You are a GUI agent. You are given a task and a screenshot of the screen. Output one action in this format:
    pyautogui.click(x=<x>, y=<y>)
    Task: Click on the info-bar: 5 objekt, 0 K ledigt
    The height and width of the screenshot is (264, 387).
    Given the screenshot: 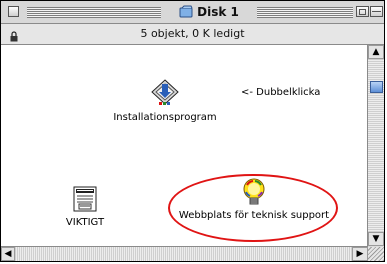 What is the action you would take?
    pyautogui.click(x=192, y=34)
    